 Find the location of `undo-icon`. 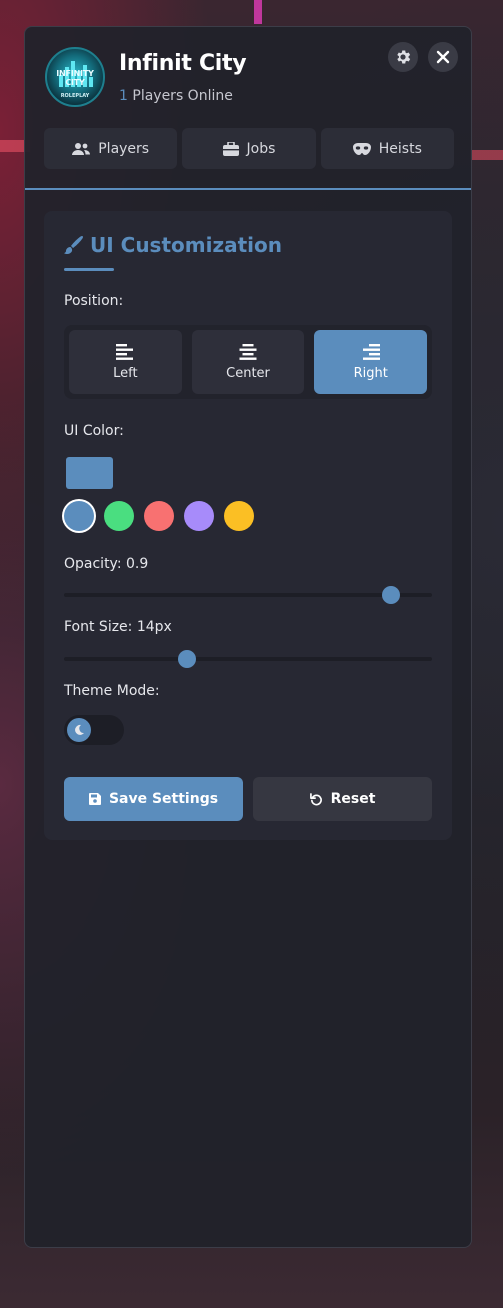

undo-icon is located at coordinates (315, 798).